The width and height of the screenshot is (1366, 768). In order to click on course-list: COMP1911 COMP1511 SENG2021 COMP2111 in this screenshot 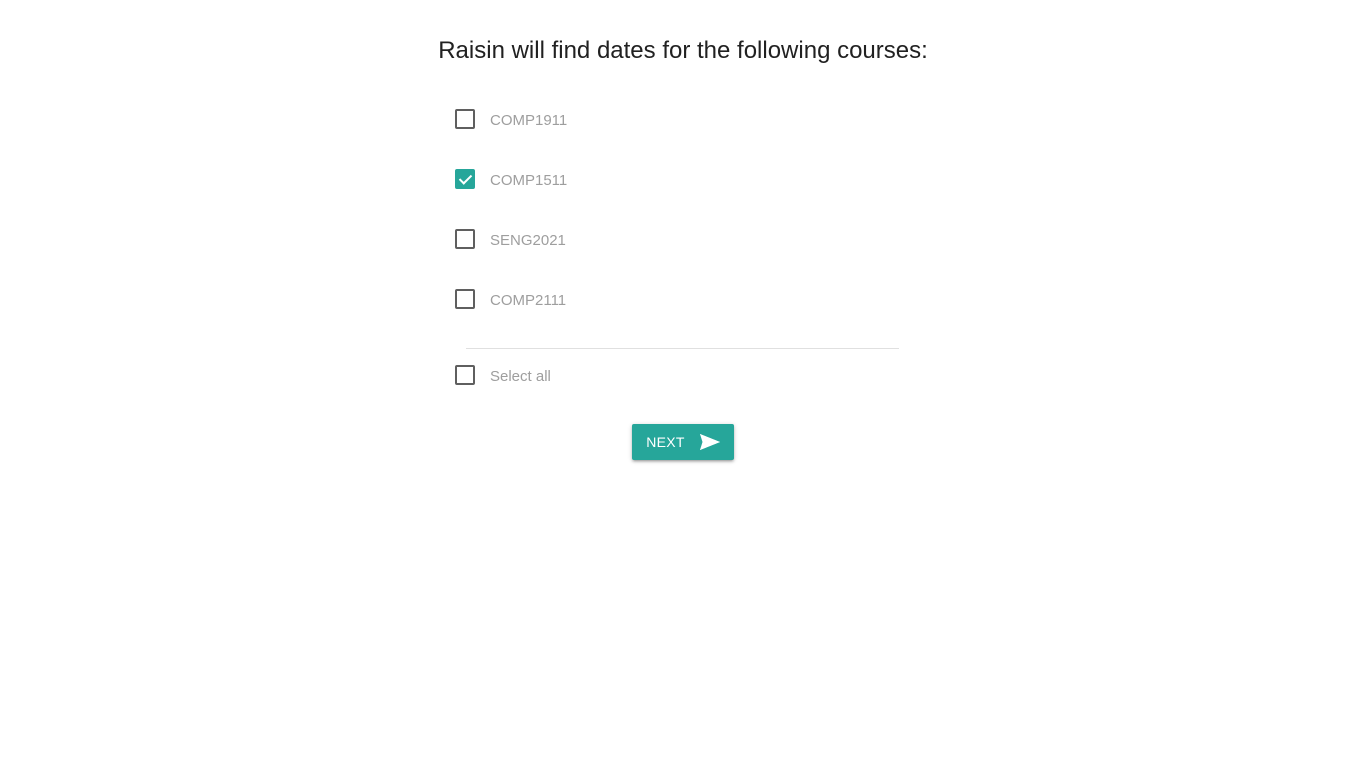, I will do `click(685, 224)`.